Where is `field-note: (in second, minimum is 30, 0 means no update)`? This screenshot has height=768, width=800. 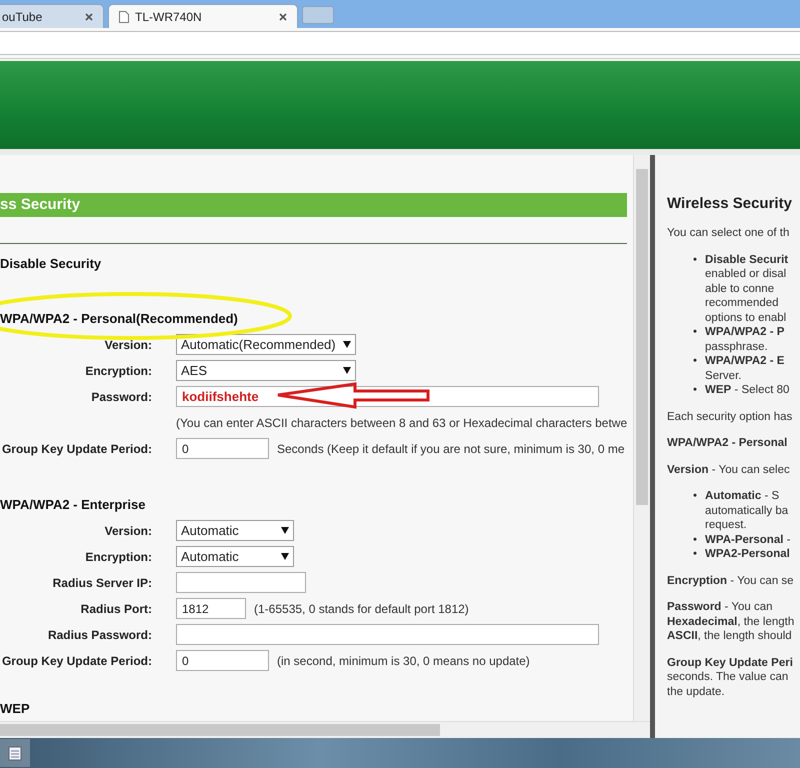 field-note: (in second, minimum is 30, 0 means no update) is located at coordinates (403, 661).